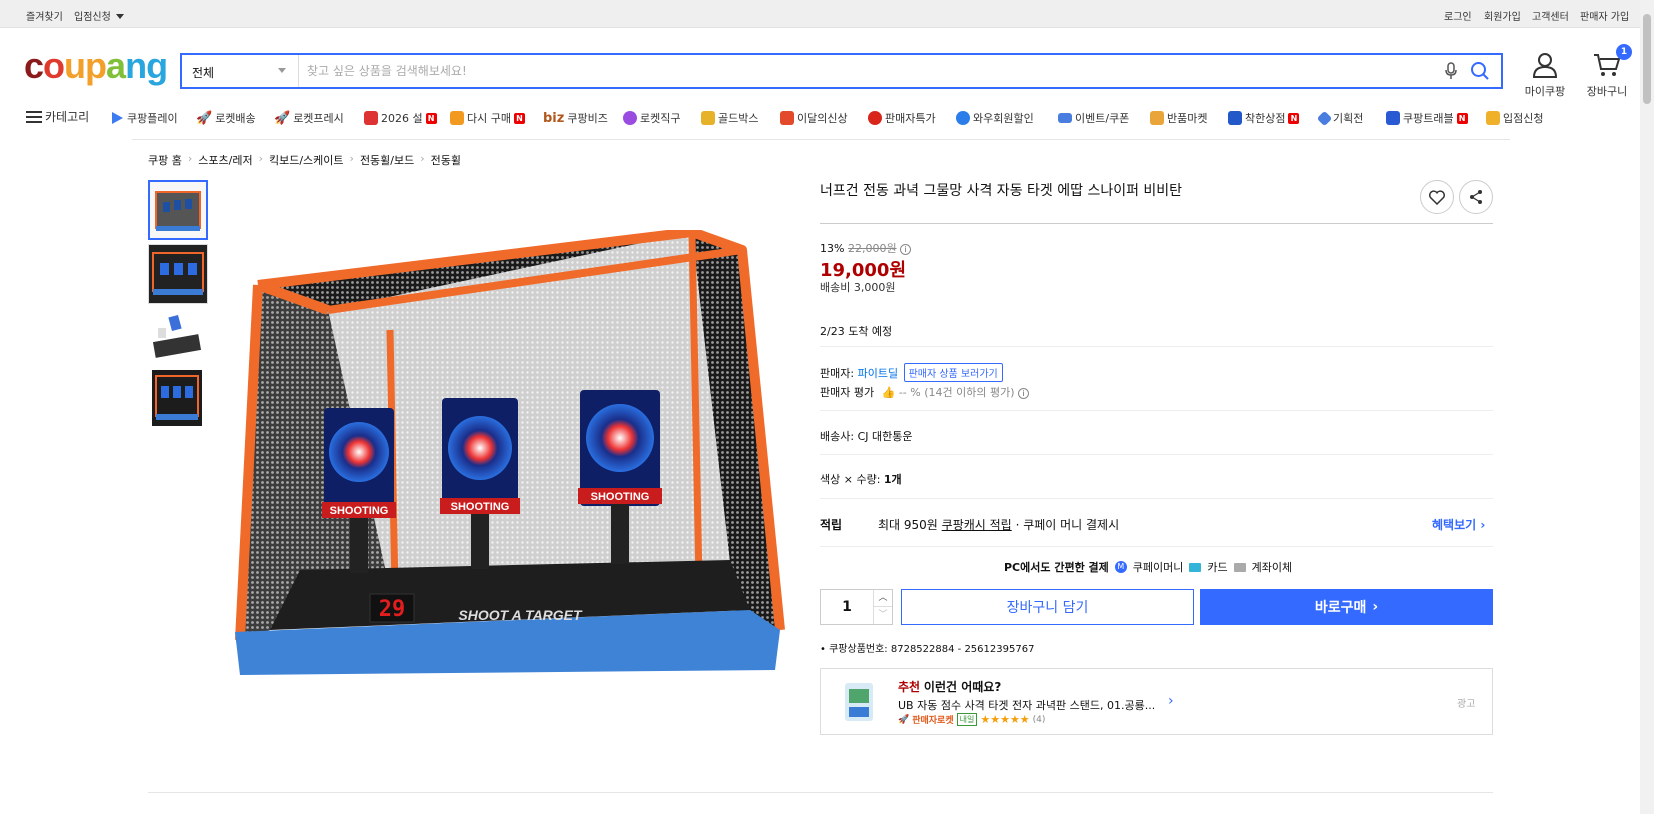 The height and width of the screenshot is (814, 1654). I want to click on quantity-increase-button: ︿, so click(882, 598).